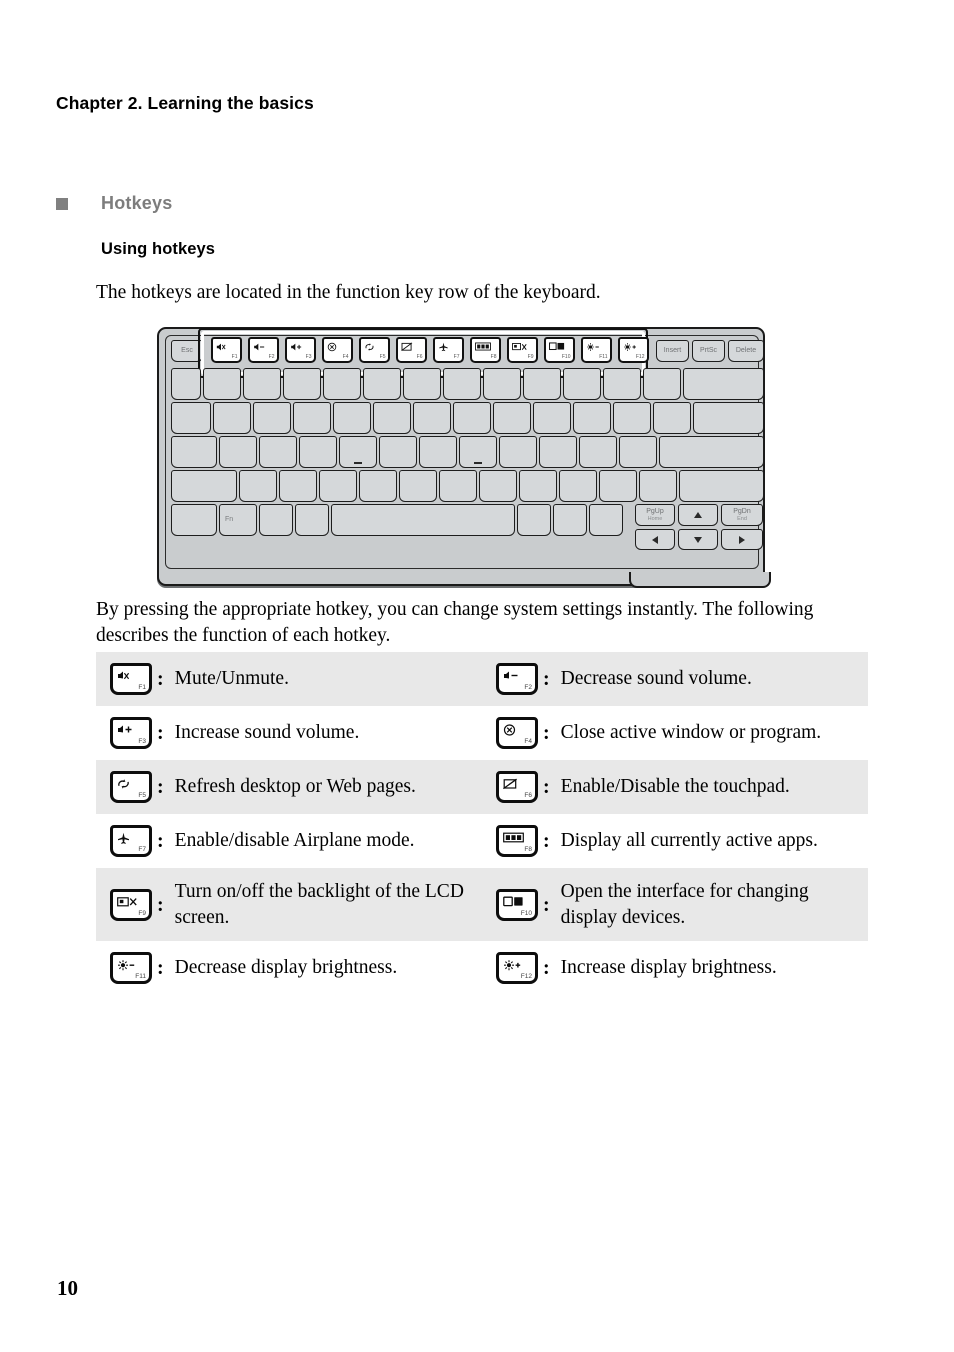  I want to click on hotkey-description: Close active window or program., so click(691, 733).